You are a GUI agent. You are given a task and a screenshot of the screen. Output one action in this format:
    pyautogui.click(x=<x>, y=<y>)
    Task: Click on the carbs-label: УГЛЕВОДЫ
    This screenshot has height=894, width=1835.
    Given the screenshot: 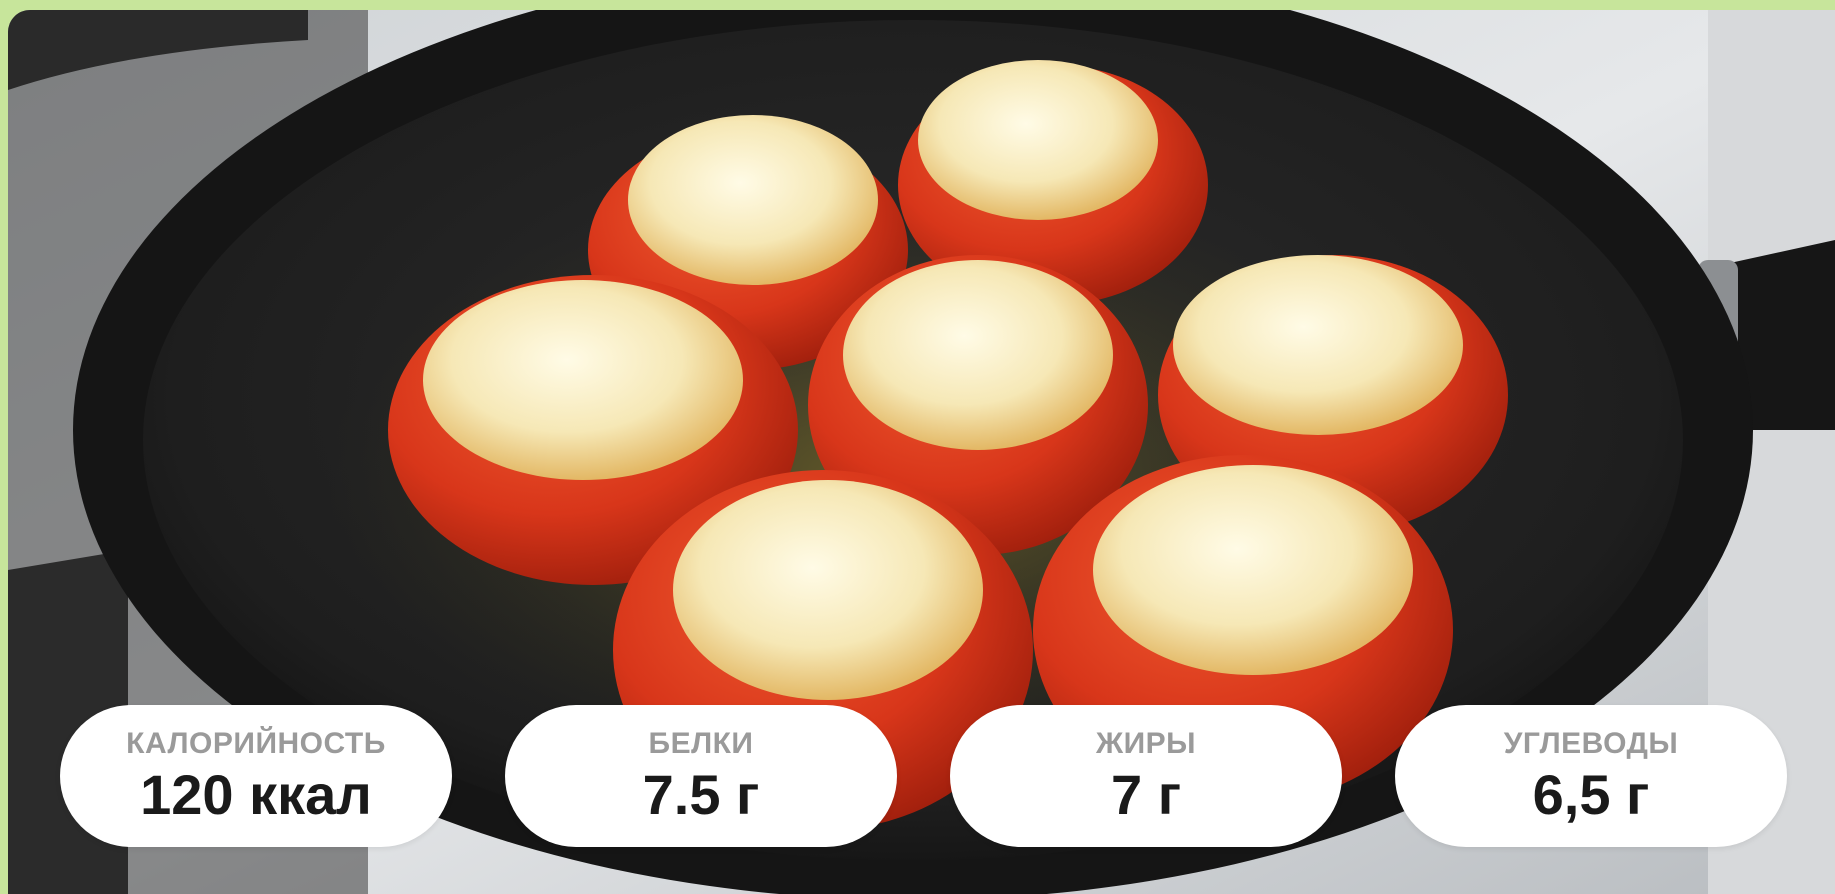 What is the action you would take?
    pyautogui.click(x=1591, y=743)
    